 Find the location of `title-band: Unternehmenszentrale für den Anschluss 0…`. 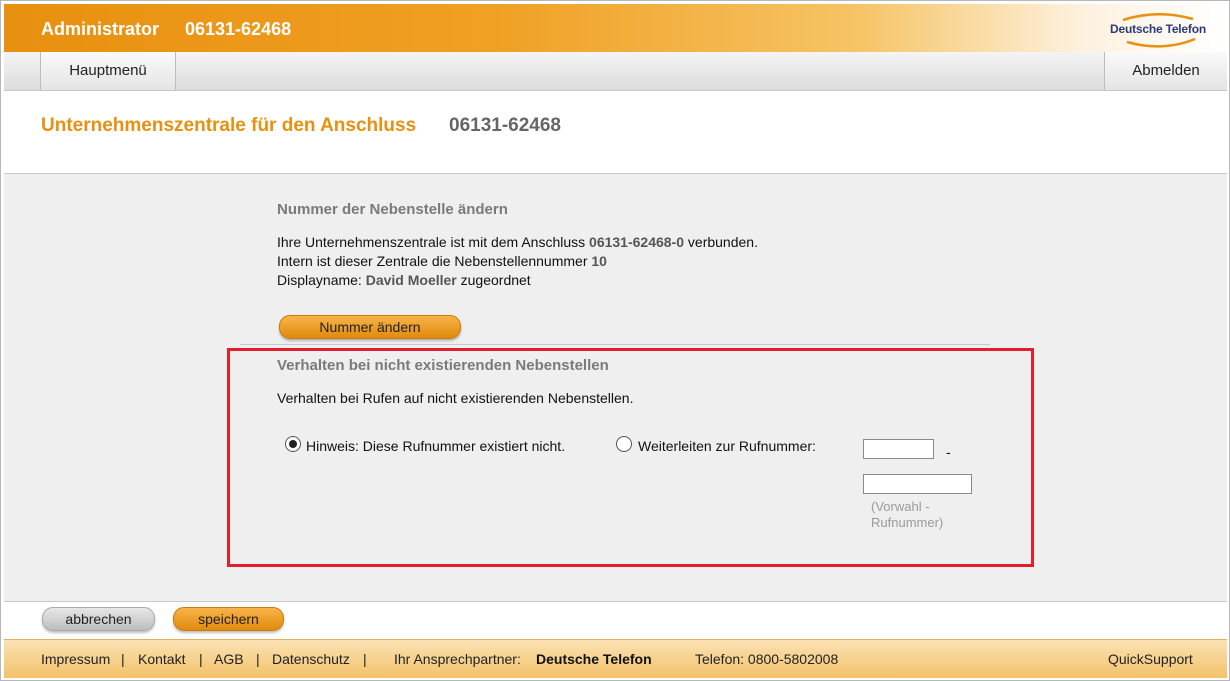

title-band: Unternehmenszentrale für den Anschluss 0… is located at coordinates (615, 132).